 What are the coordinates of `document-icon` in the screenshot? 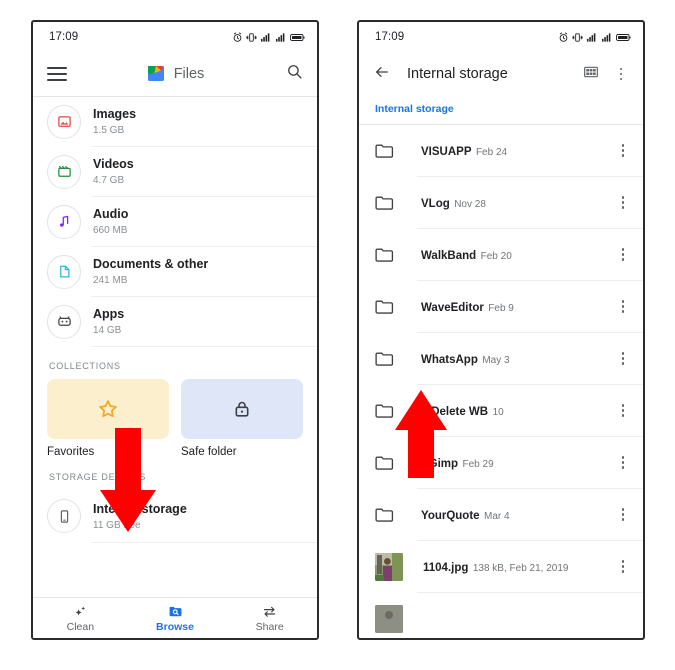 It's located at (64, 271).